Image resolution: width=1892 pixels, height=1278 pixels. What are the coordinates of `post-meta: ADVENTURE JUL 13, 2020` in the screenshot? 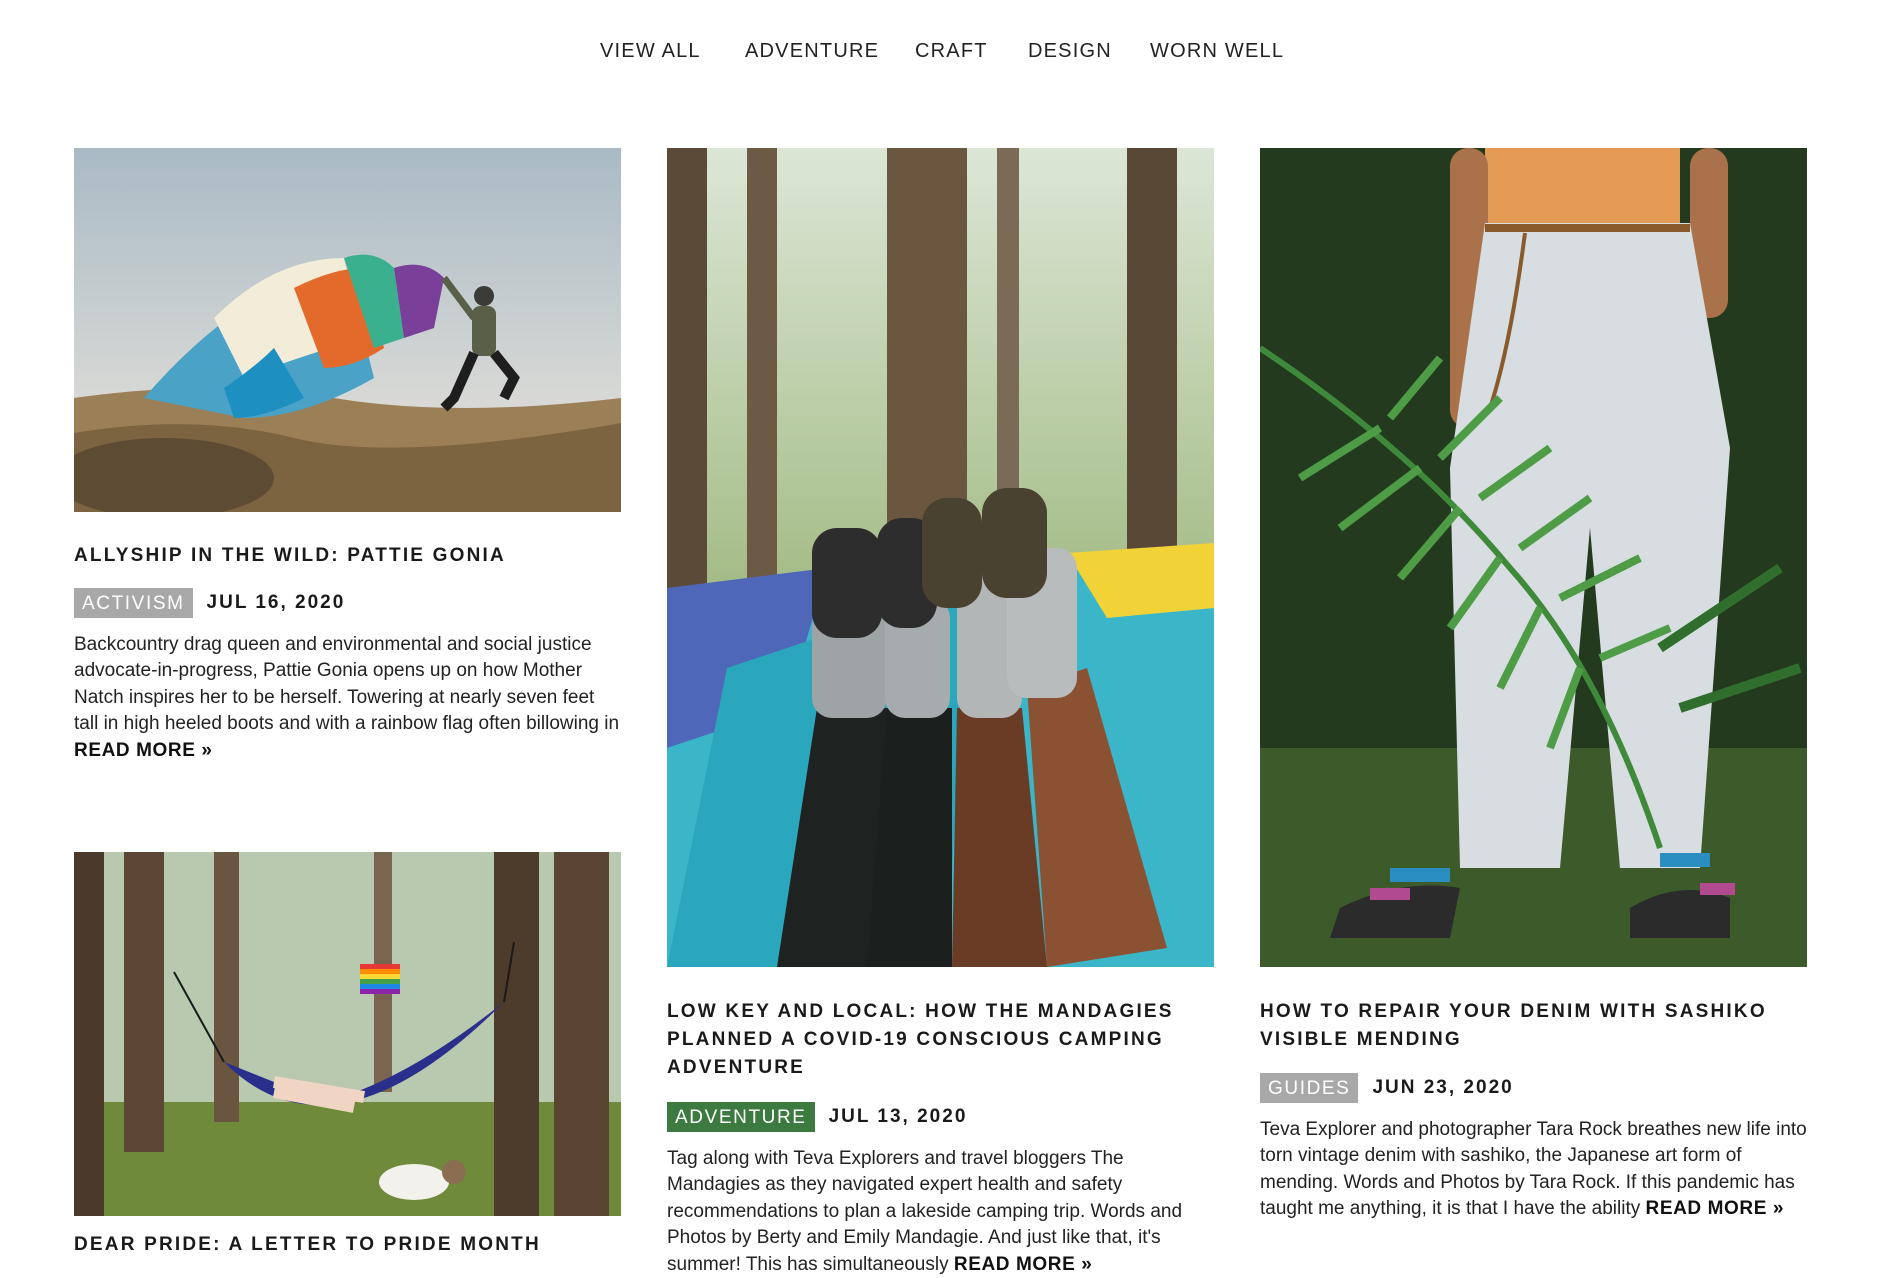 It's located at (817, 1117).